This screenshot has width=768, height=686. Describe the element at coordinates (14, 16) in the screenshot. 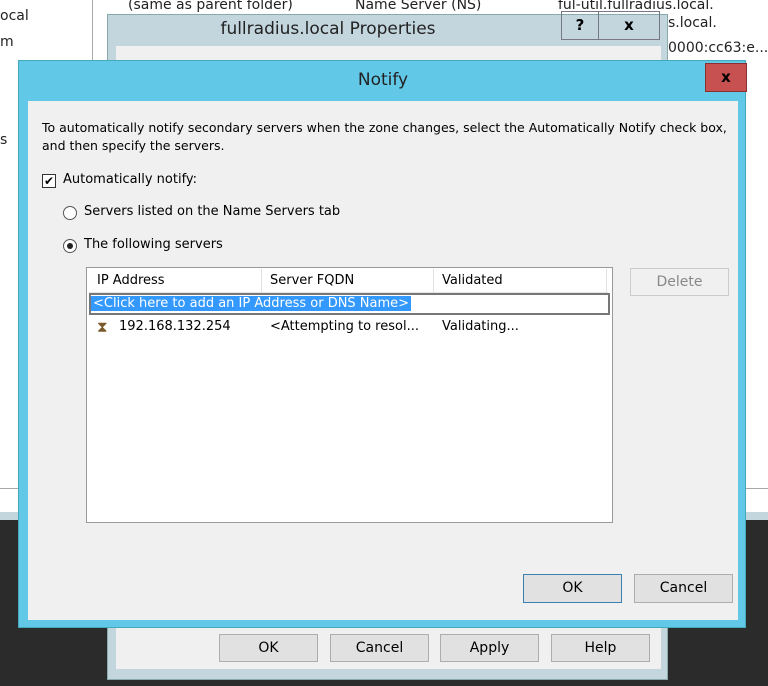

I see `tree-item: ocal` at that location.